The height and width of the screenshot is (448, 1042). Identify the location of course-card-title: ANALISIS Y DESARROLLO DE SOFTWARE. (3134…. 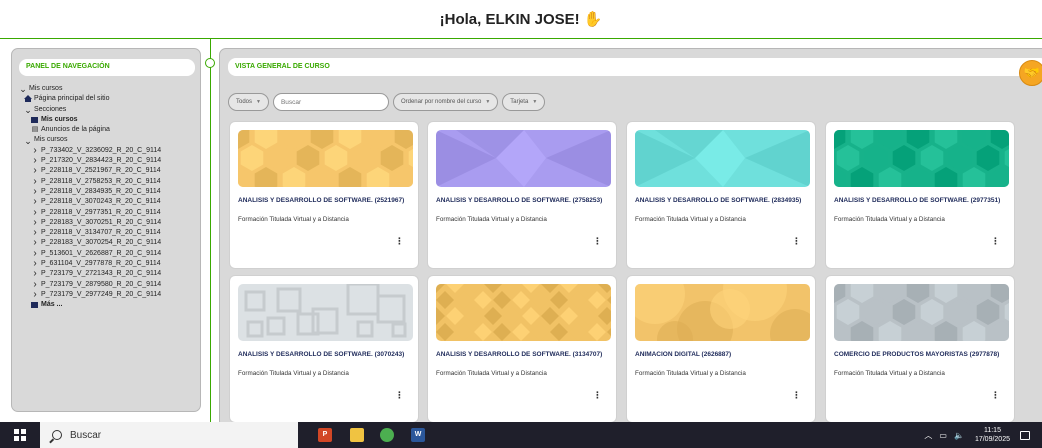
(523, 355).